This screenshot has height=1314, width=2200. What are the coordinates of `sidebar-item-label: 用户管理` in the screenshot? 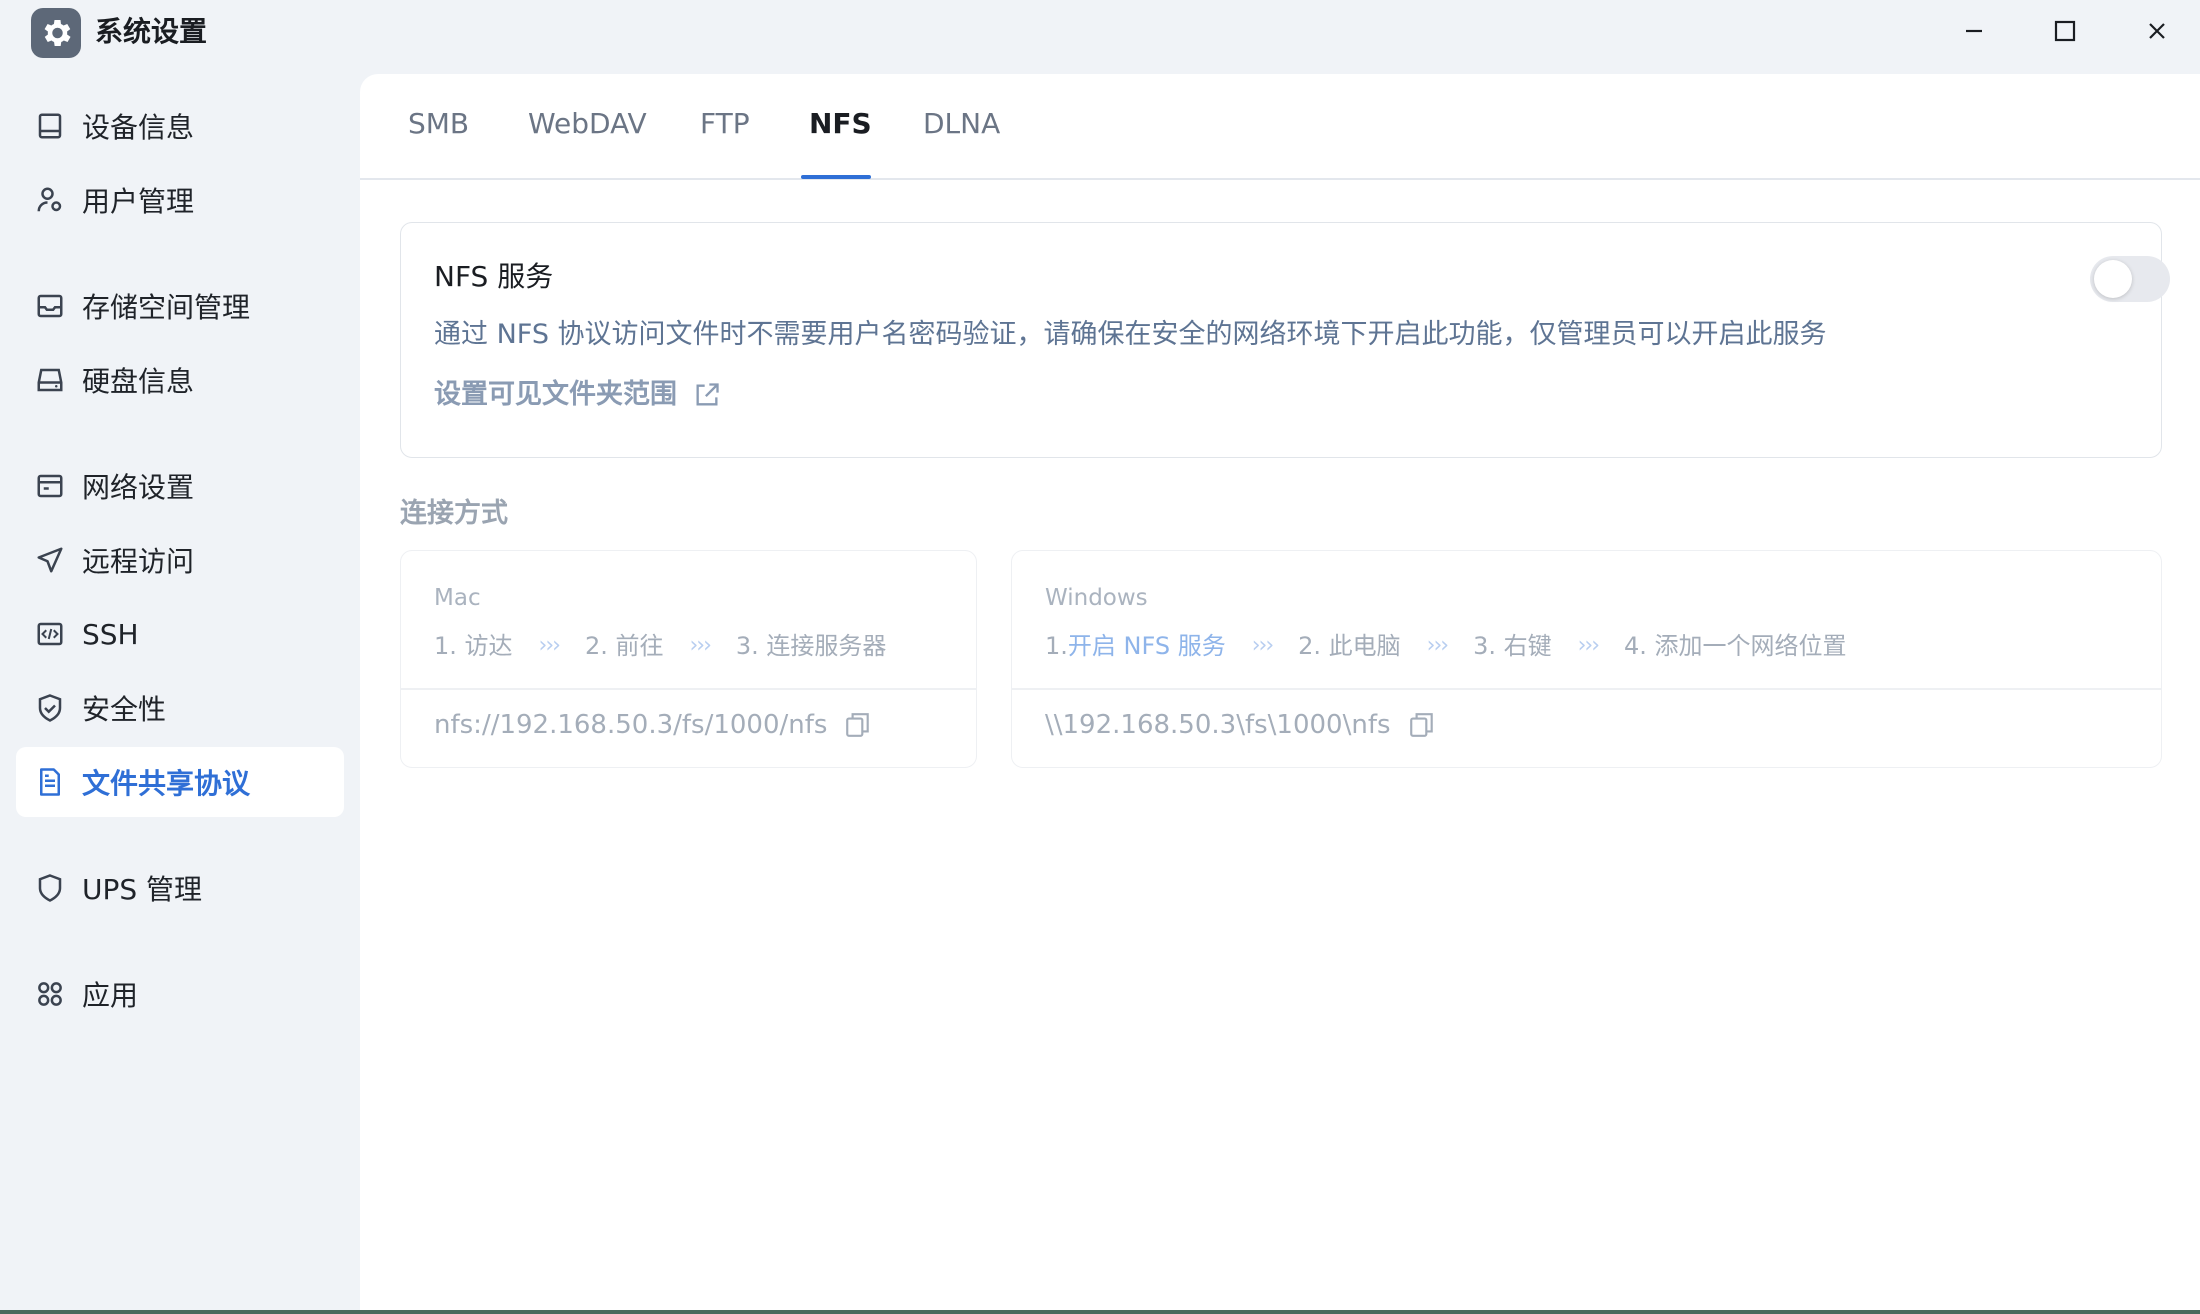 It's located at (138, 201).